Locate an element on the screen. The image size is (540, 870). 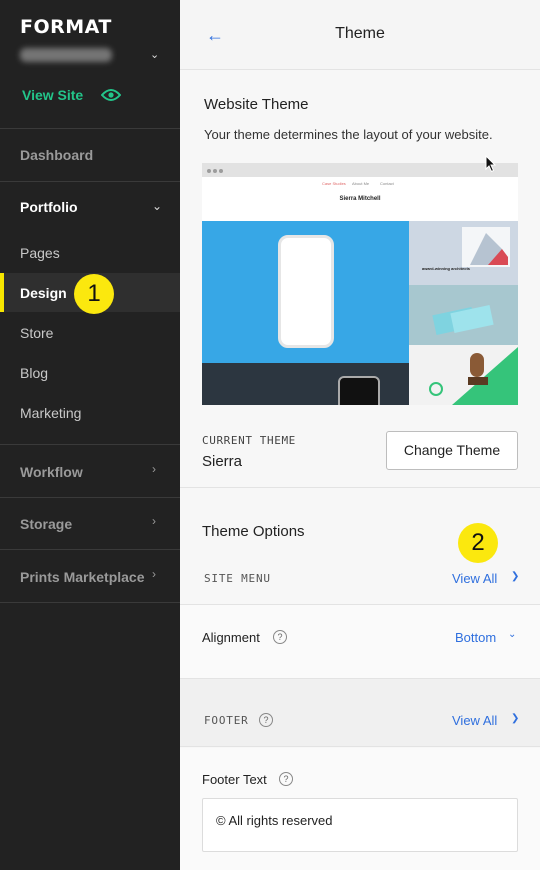
sidebar-item-prints-marketplace: Prints Marketplace is located at coordinates (82, 577).